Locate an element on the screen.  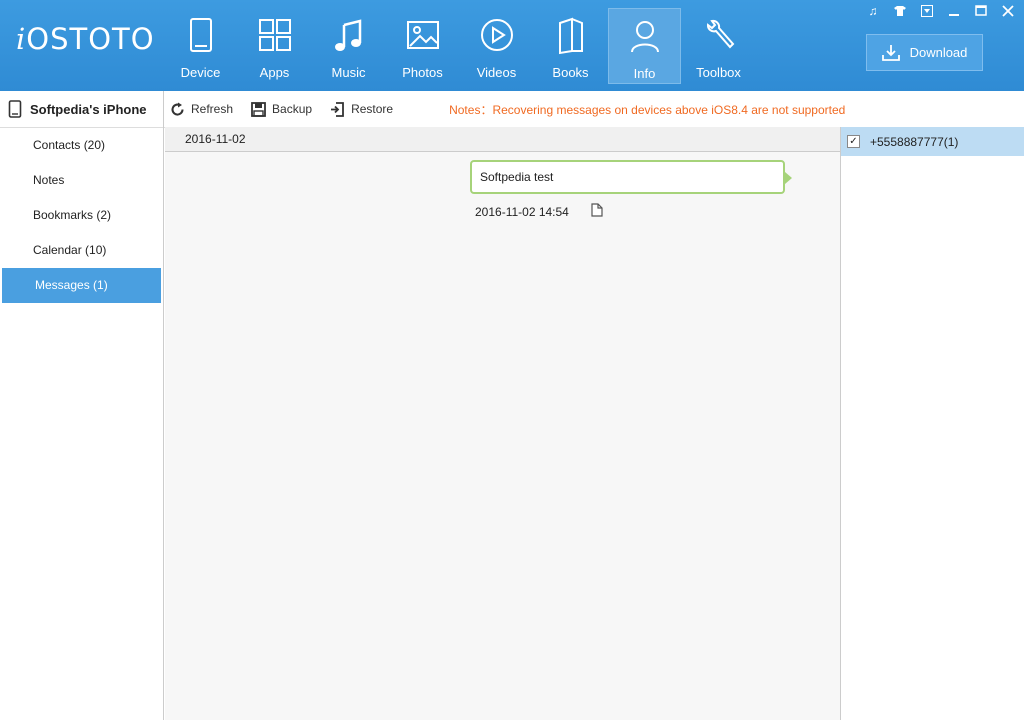
nav-label: Music is located at coordinates (348, 72).